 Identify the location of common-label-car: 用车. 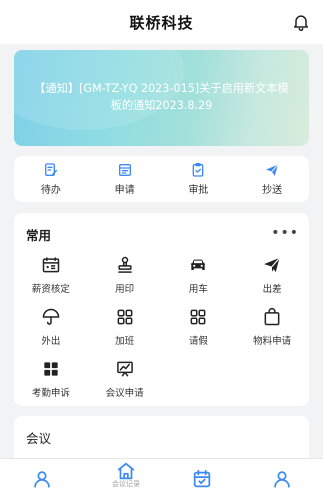
(198, 289).